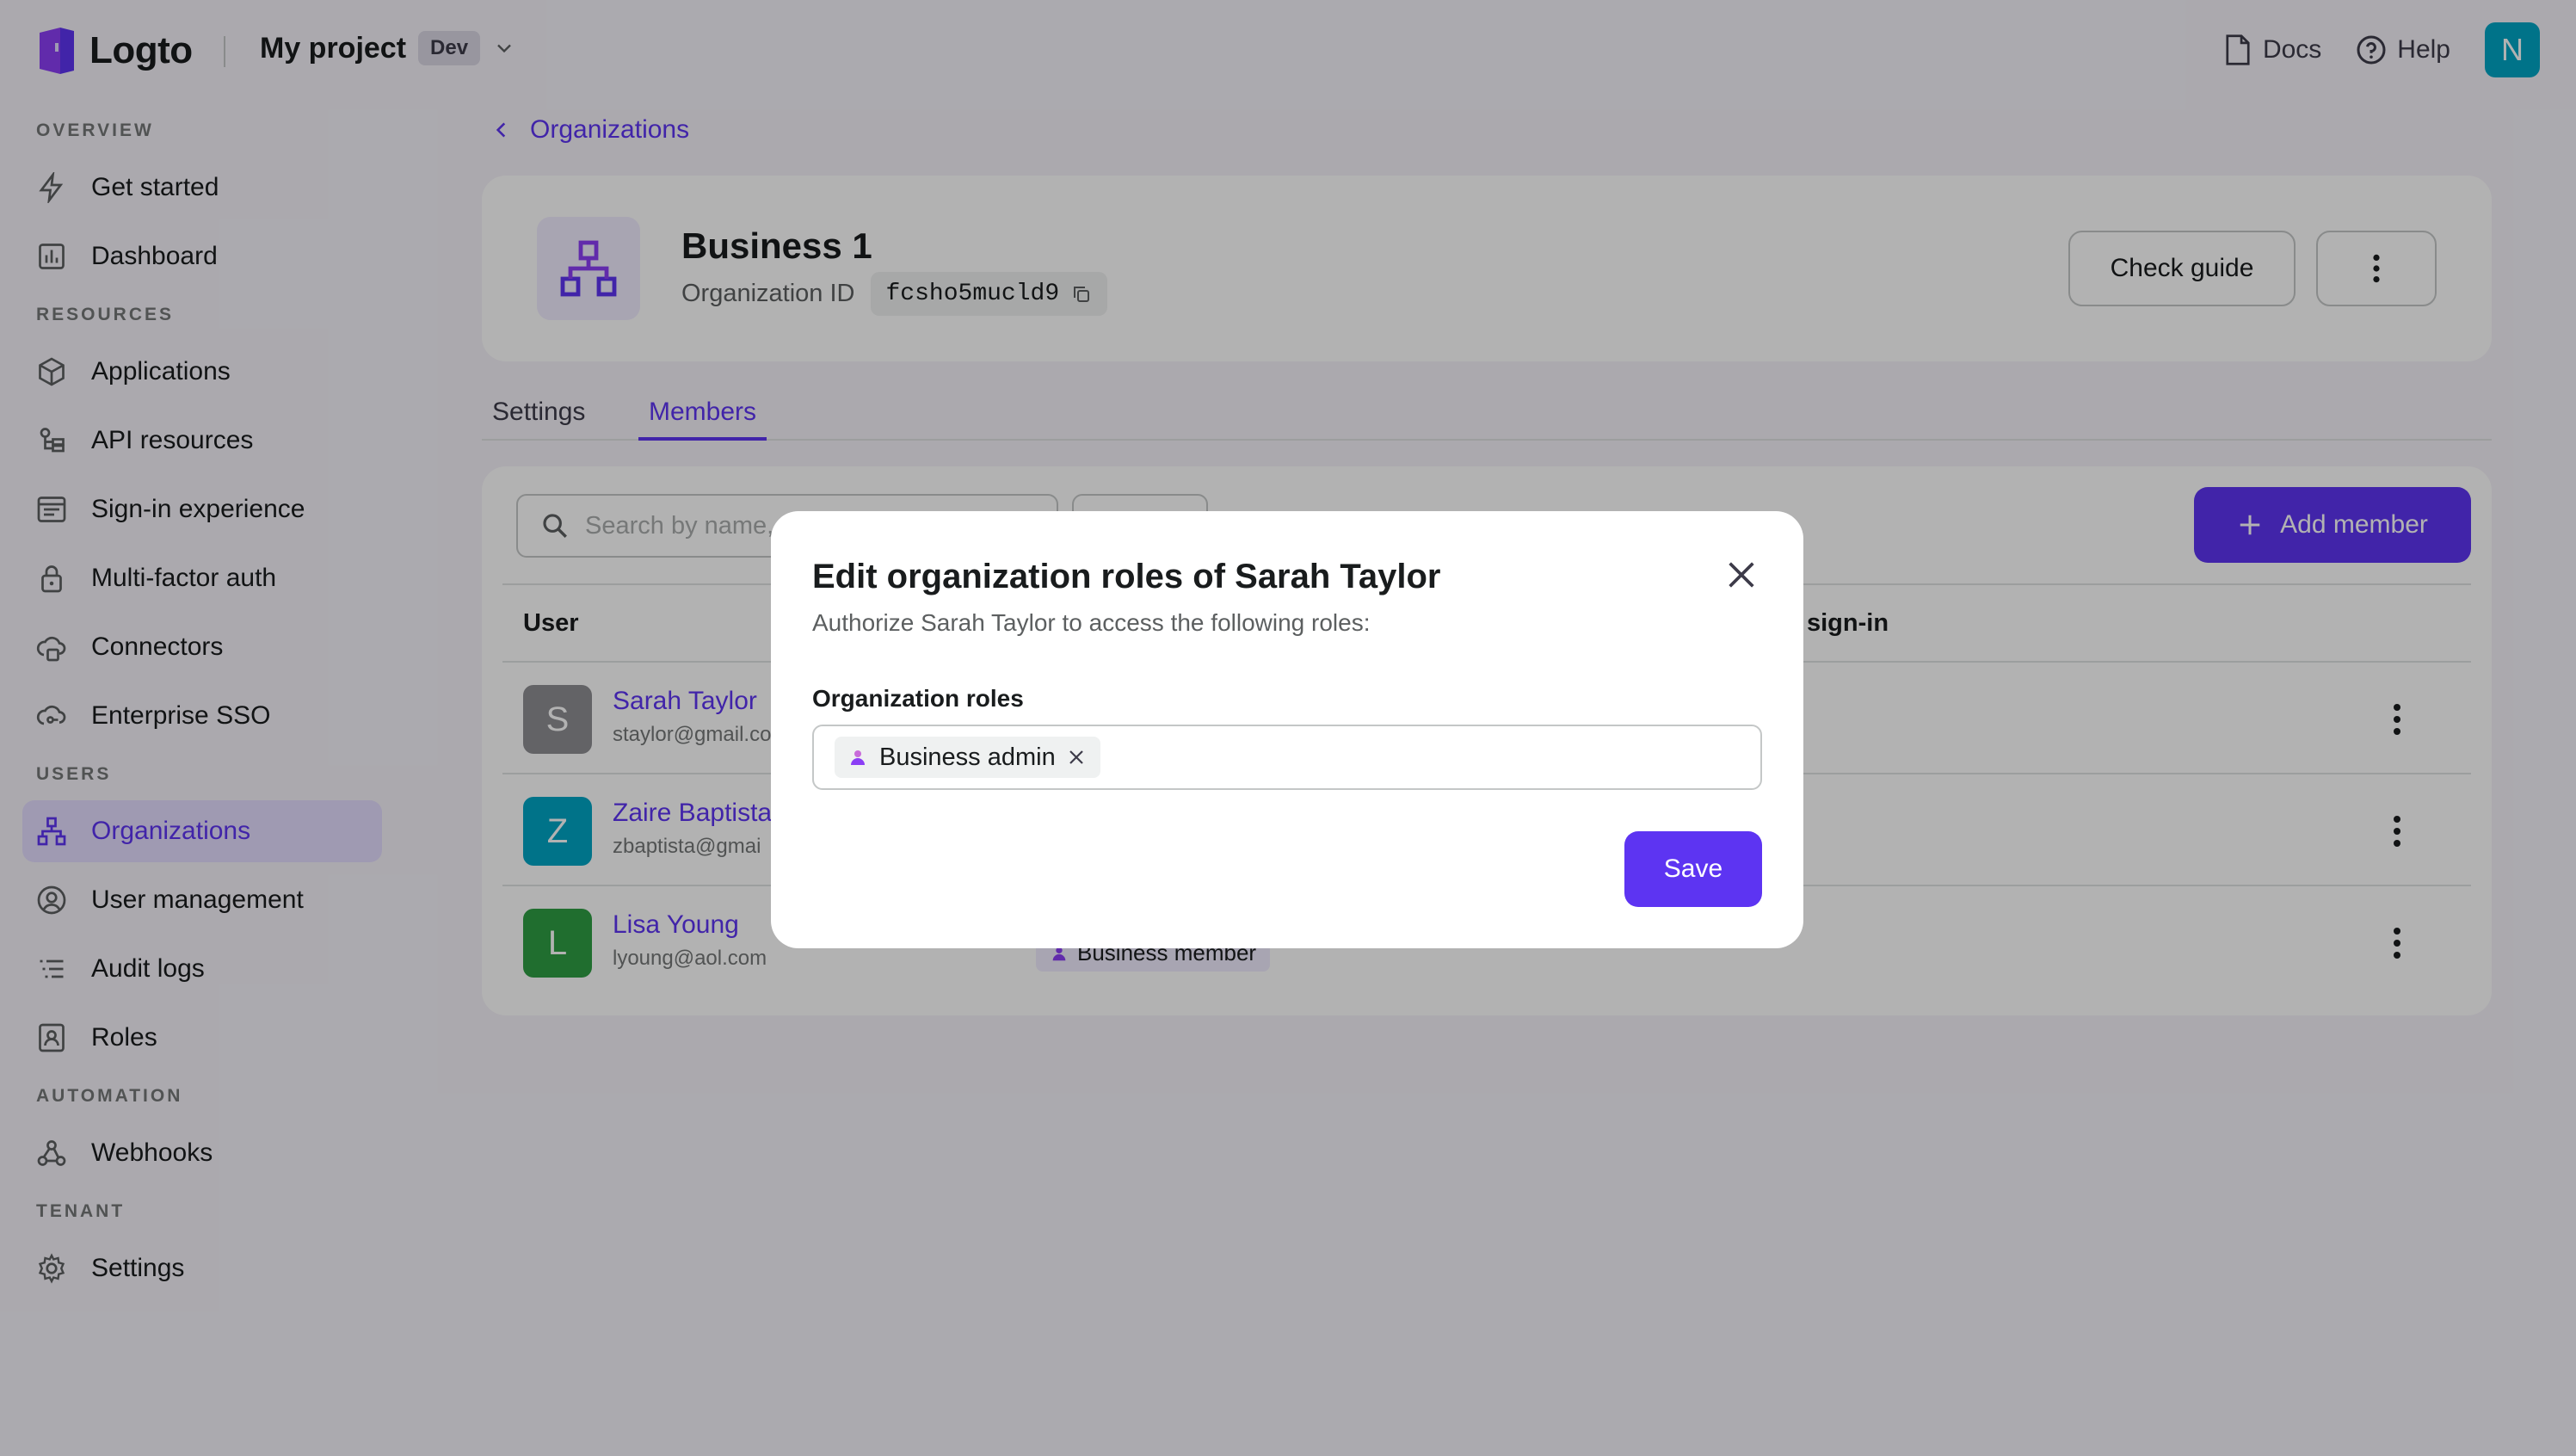 The image size is (2576, 1456). I want to click on role-tag: Business admin, so click(968, 758).